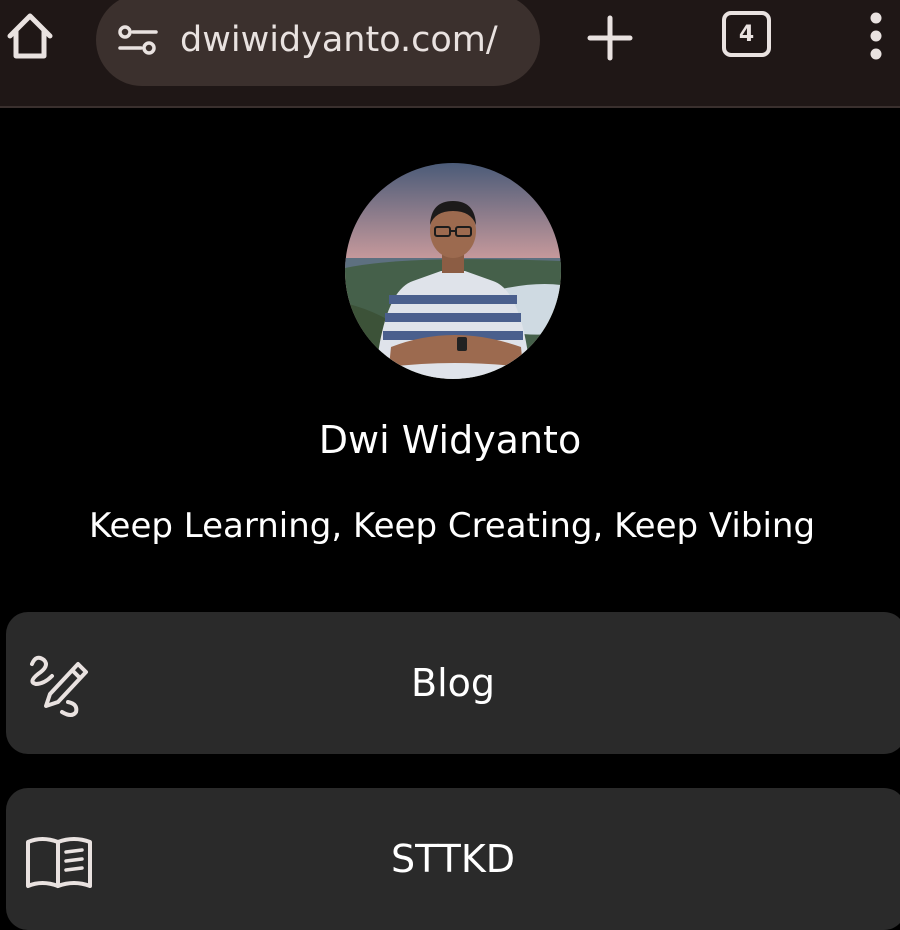 Image resolution: width=900 pixels, height=930 pixels. I want to click on more-vert-icon, so click(876, 36).